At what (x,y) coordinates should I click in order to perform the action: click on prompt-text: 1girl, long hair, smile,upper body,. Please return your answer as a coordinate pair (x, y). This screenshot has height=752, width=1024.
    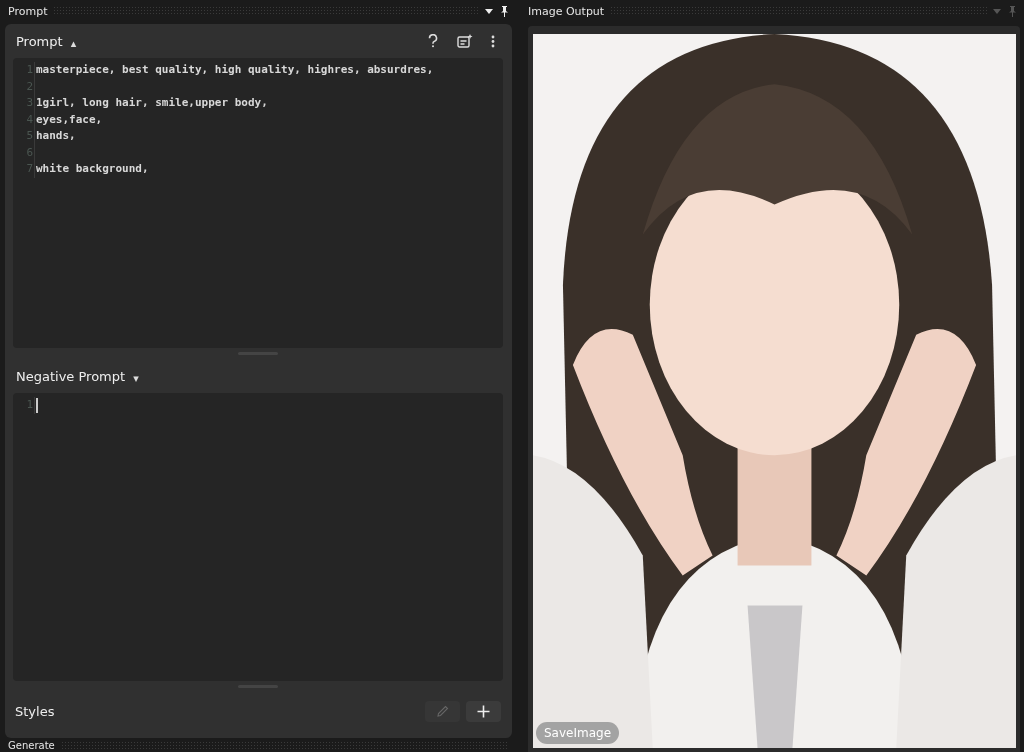
    Looking at the image, I should click on (151, 103).